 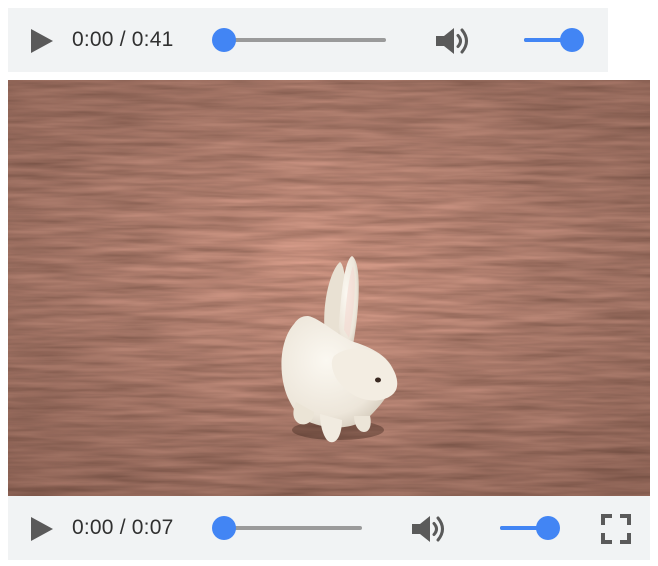 I want to click on audio-play-button, so click(x=42, y=41).